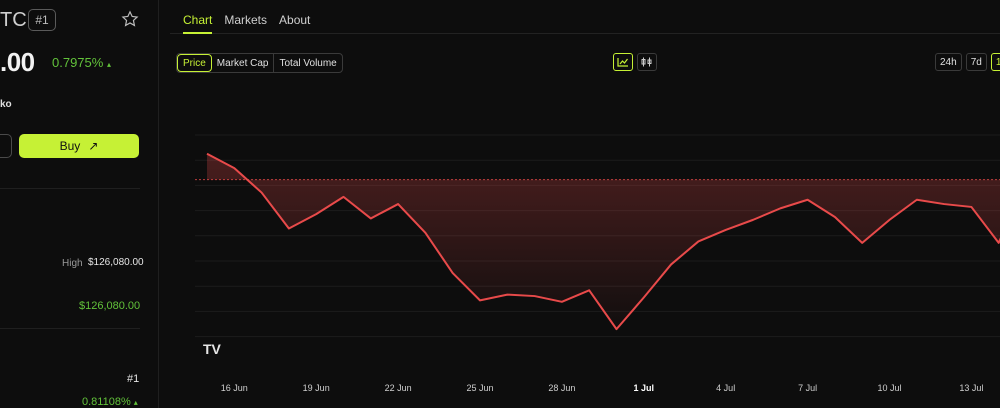  What do you see at coordinates (307, 63) in the screenshot?
I see `metric-total-volume: Total Volume` at bounding box center [307, 63].